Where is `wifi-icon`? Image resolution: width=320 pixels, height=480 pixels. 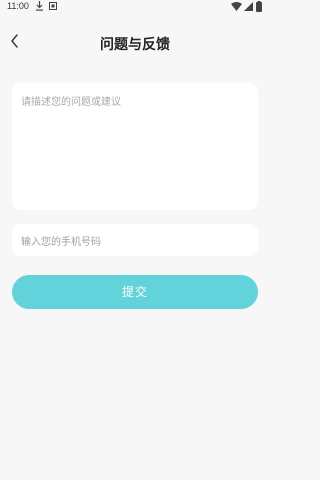
wifi-icon is located at coordinates (236, 6).